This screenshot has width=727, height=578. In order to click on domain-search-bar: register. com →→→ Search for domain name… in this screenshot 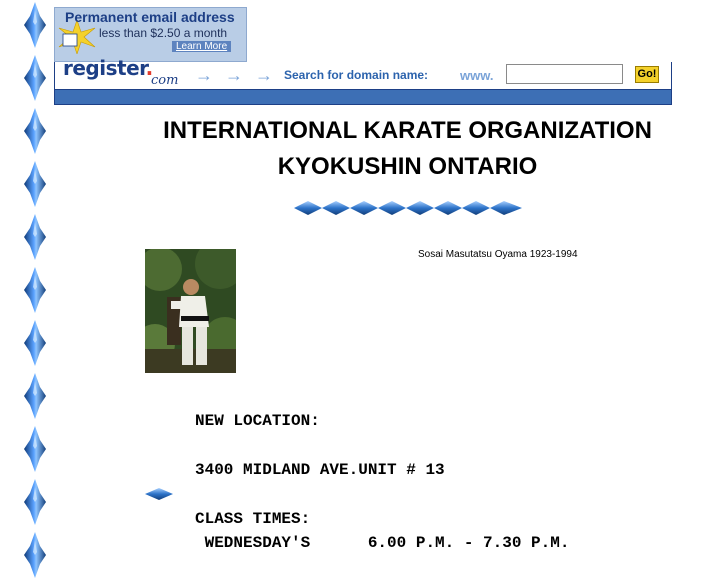, I will do `click(363, 73)`.